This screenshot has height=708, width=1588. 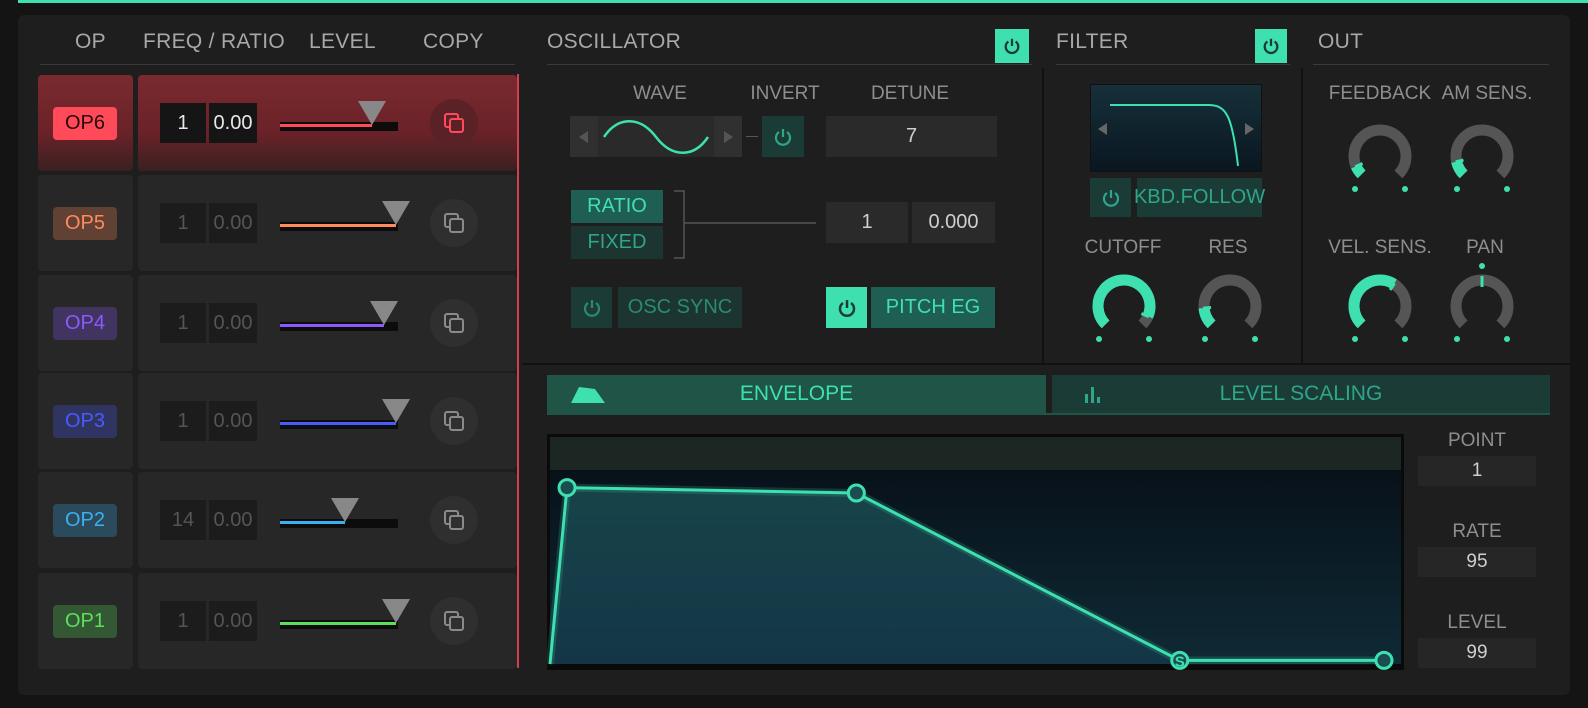 I want to click on active-op-indicator, so click(x=518, y=371).